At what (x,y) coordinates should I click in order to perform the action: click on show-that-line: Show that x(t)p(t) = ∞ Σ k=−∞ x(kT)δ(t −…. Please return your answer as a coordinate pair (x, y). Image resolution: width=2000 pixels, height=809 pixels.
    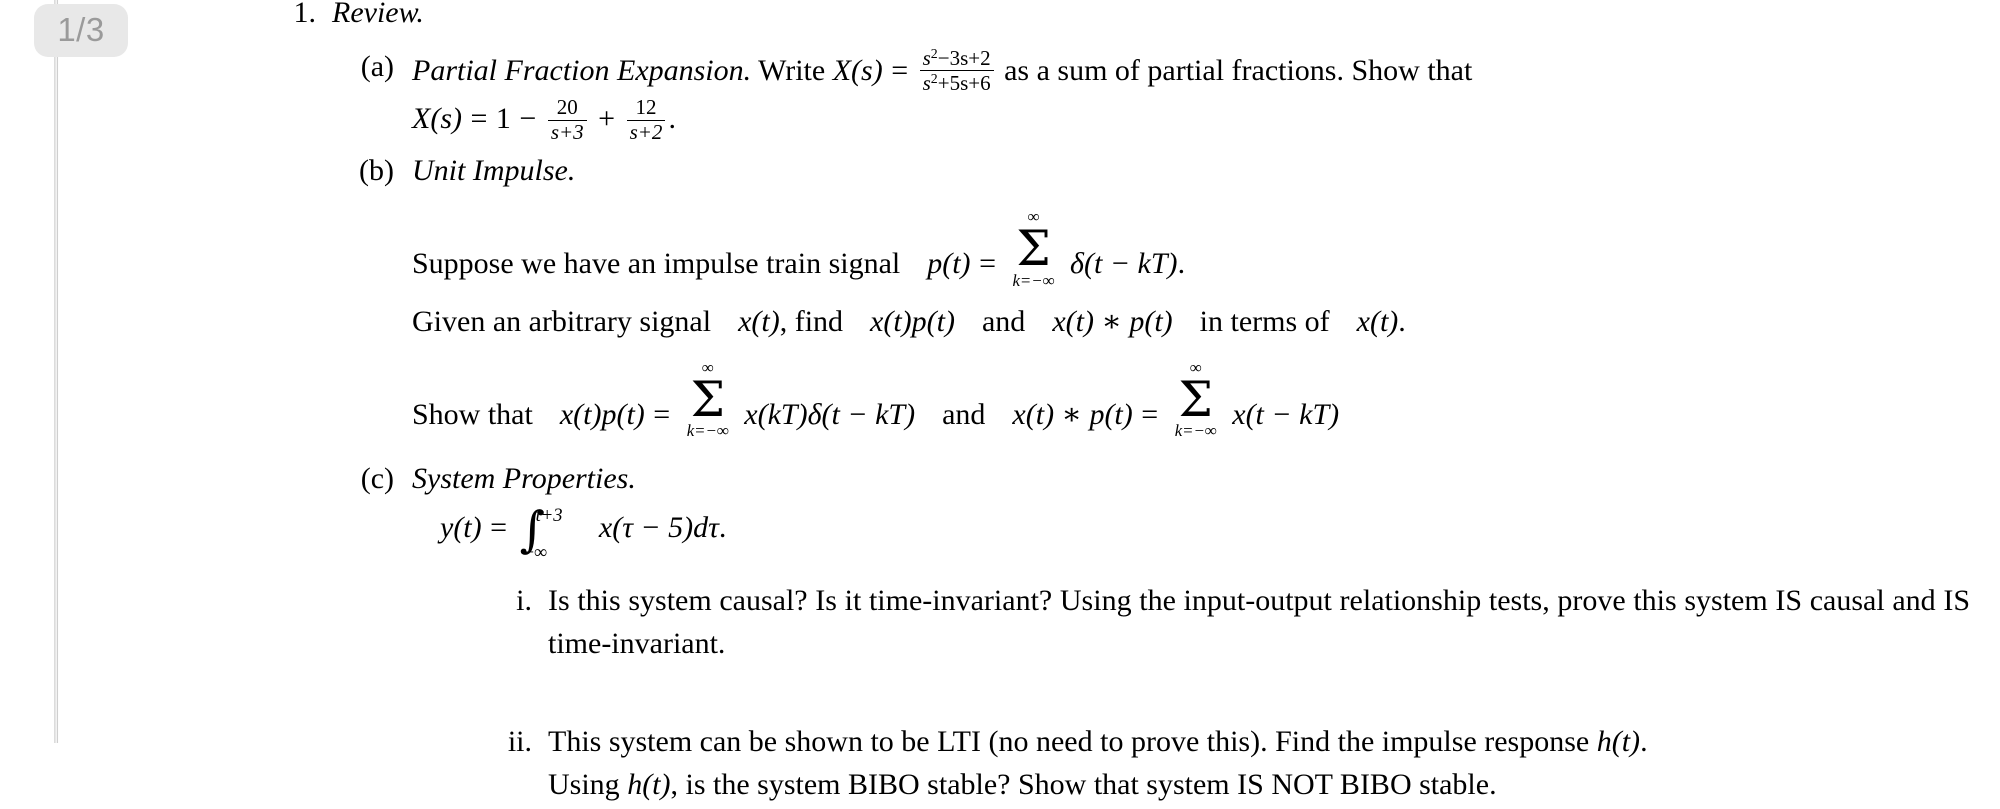
    Looking at the image, I should click on (1191, 400).